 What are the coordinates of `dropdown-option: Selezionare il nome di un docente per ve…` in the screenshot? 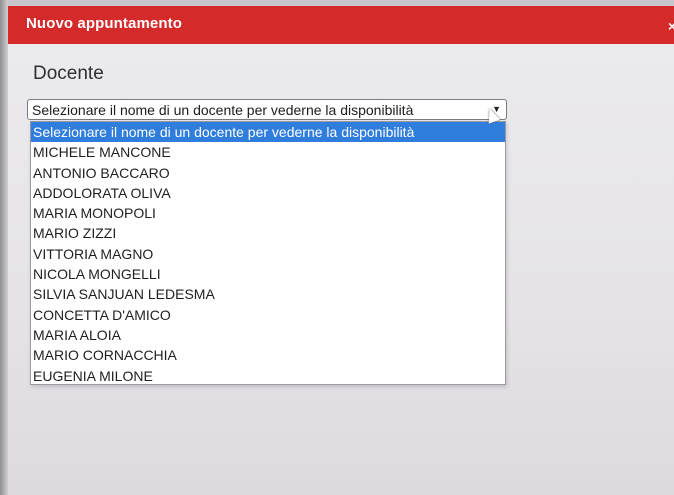 It's located at (268, 132).